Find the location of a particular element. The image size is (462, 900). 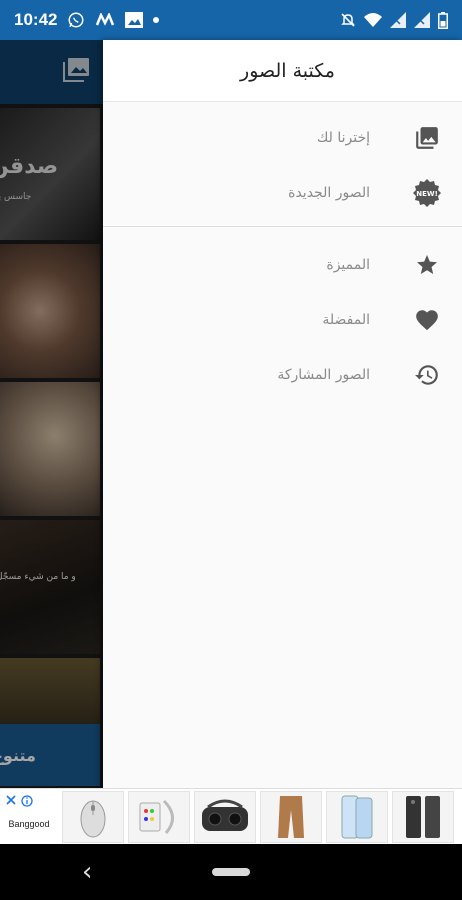

ad-product-case is located at coordinates (423, 816).